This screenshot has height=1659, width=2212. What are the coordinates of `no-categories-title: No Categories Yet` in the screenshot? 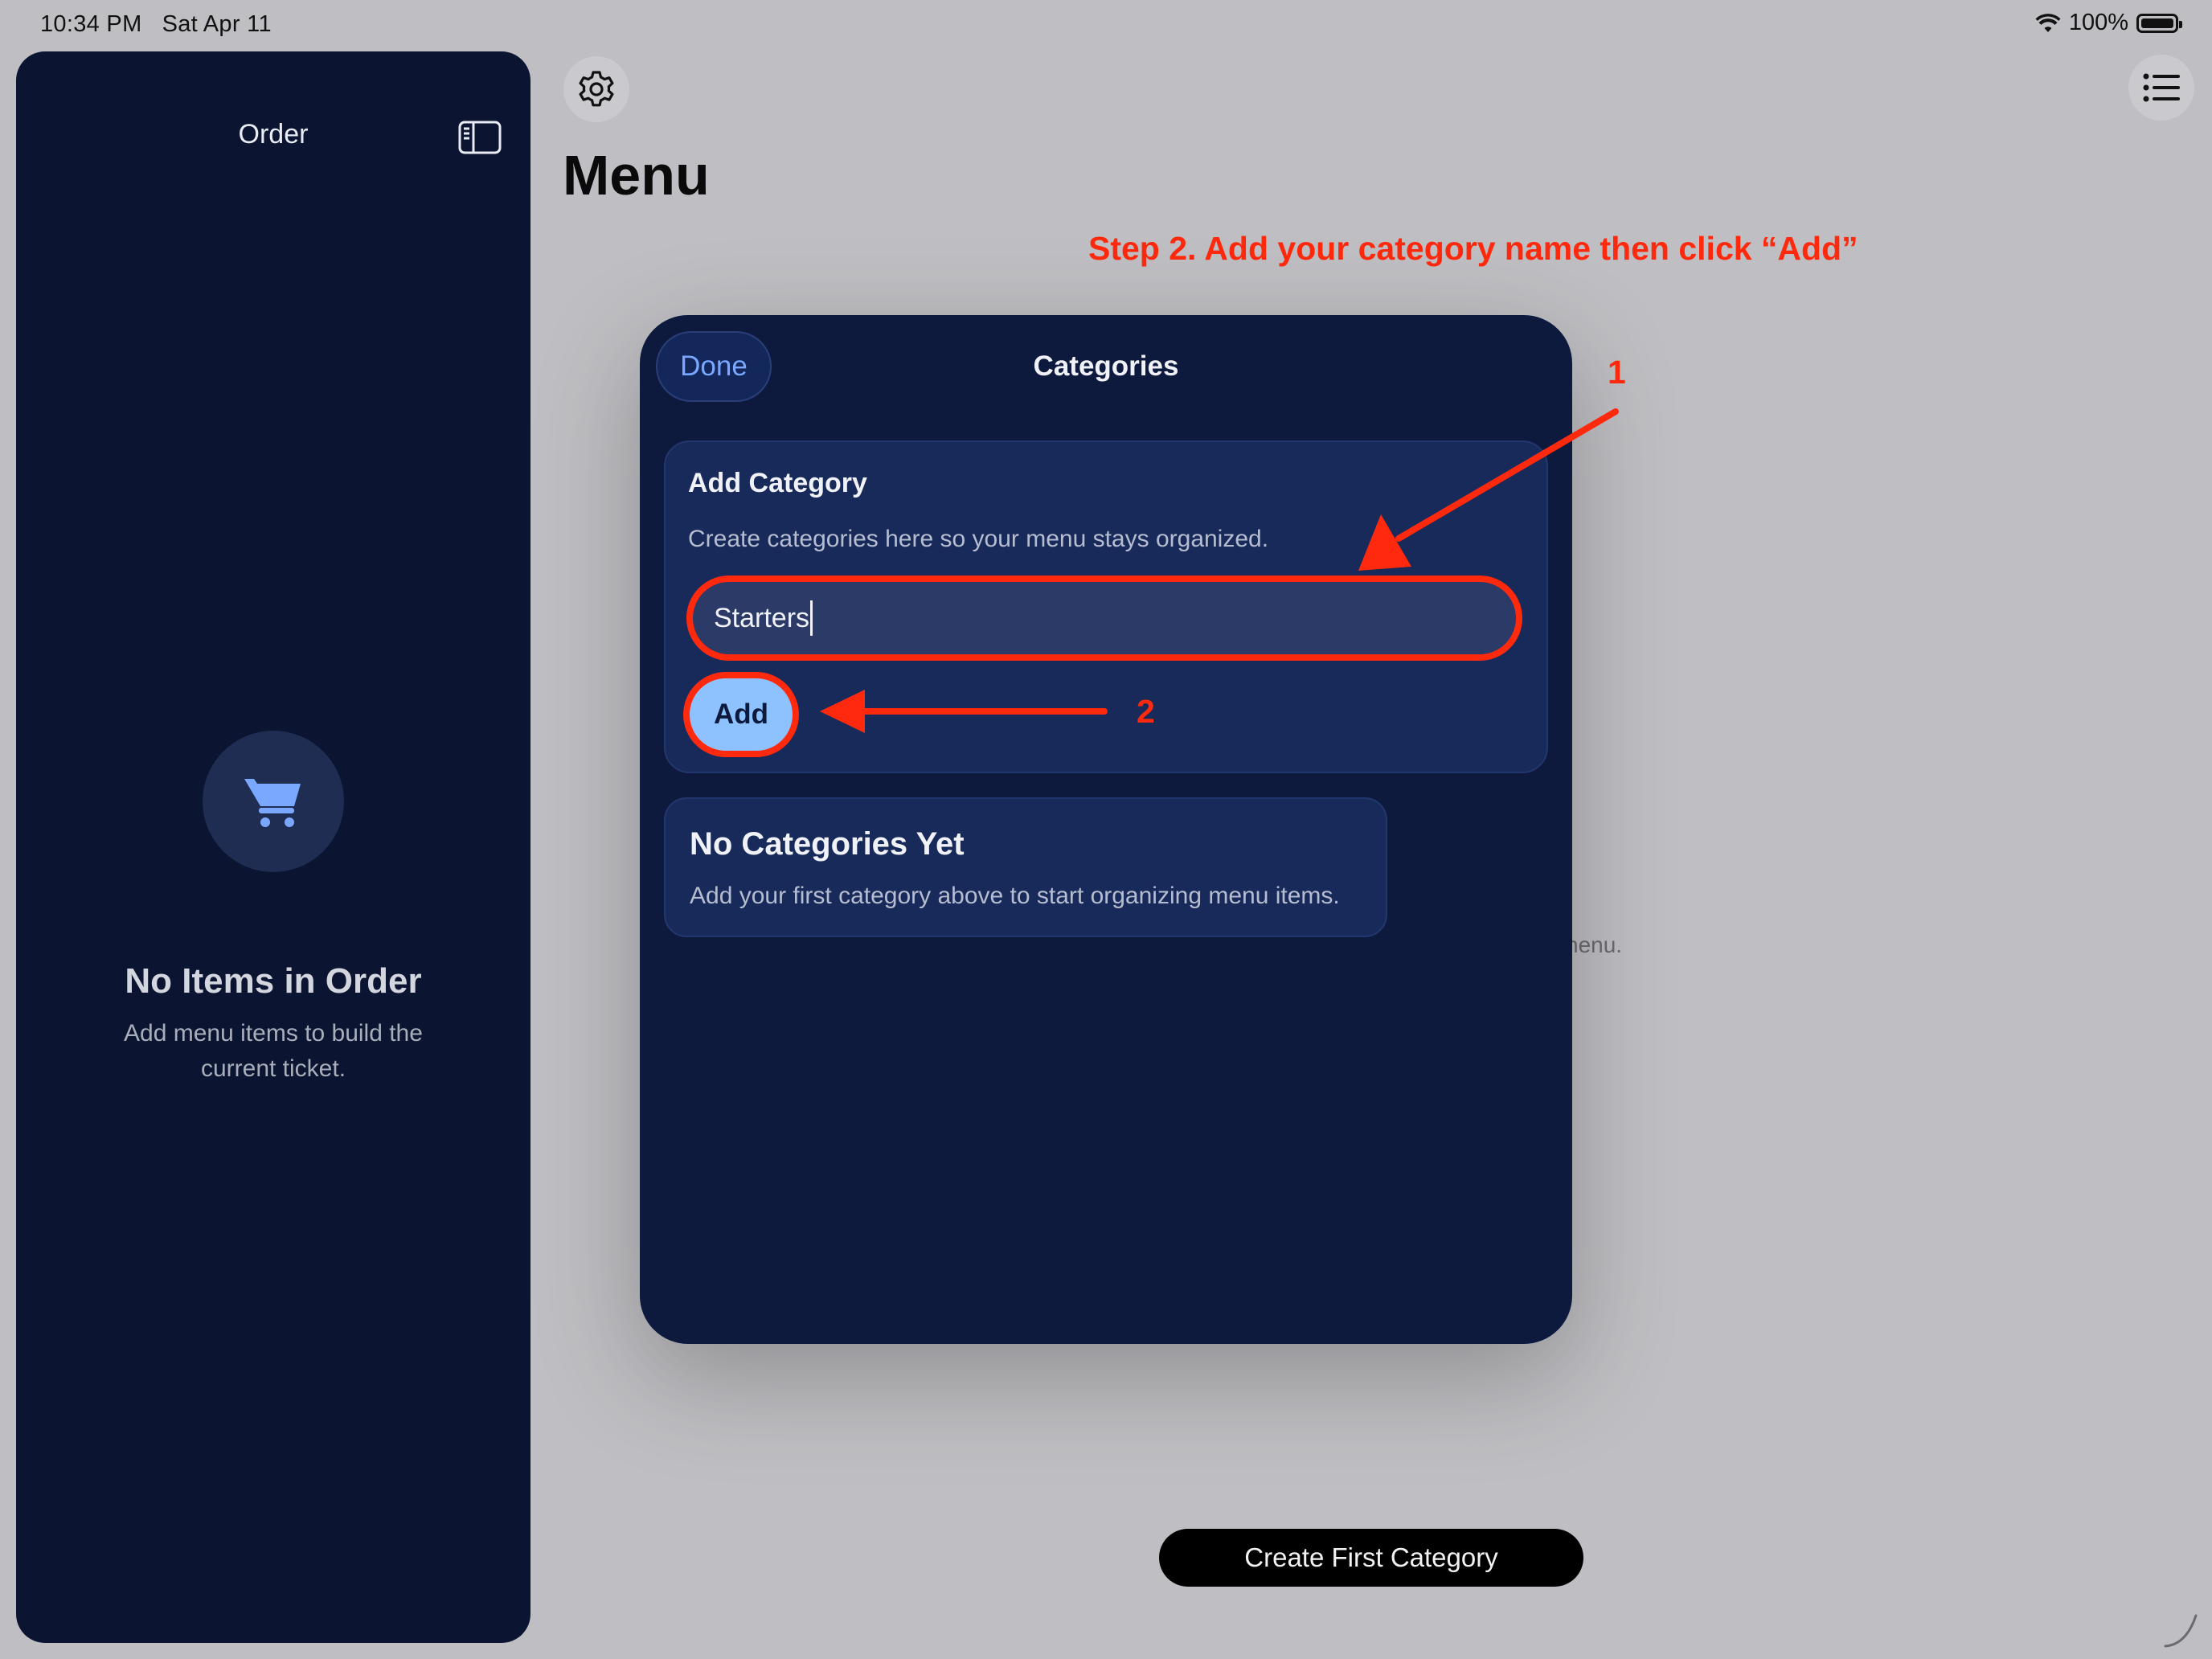 It's located at (827, 844).